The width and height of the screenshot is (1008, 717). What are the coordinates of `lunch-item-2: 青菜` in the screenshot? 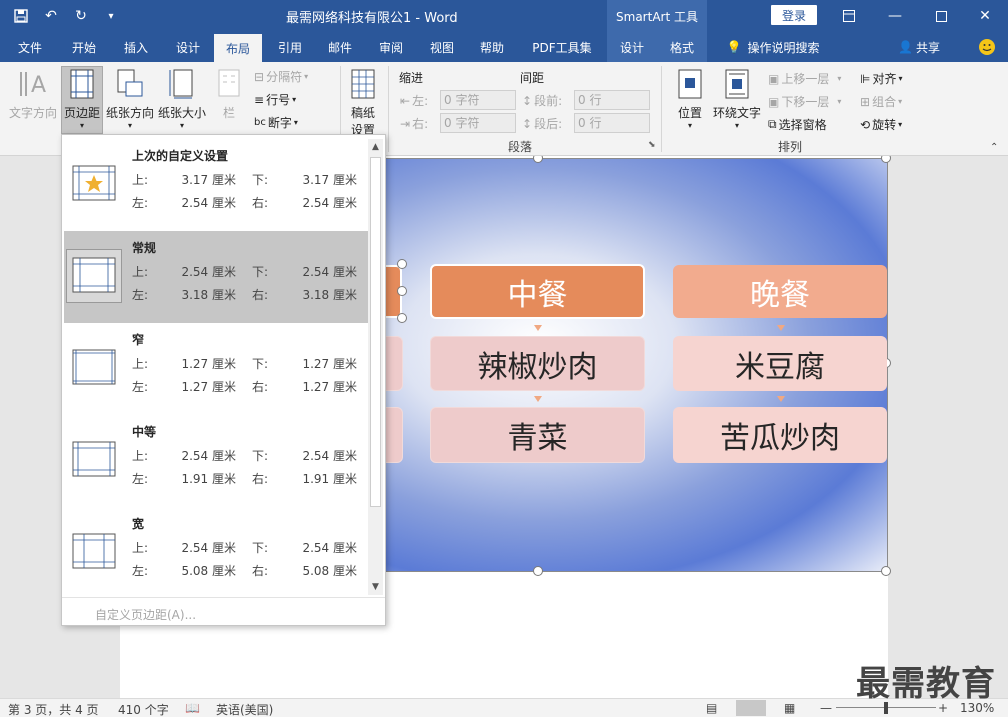 It's located at (537, 435).